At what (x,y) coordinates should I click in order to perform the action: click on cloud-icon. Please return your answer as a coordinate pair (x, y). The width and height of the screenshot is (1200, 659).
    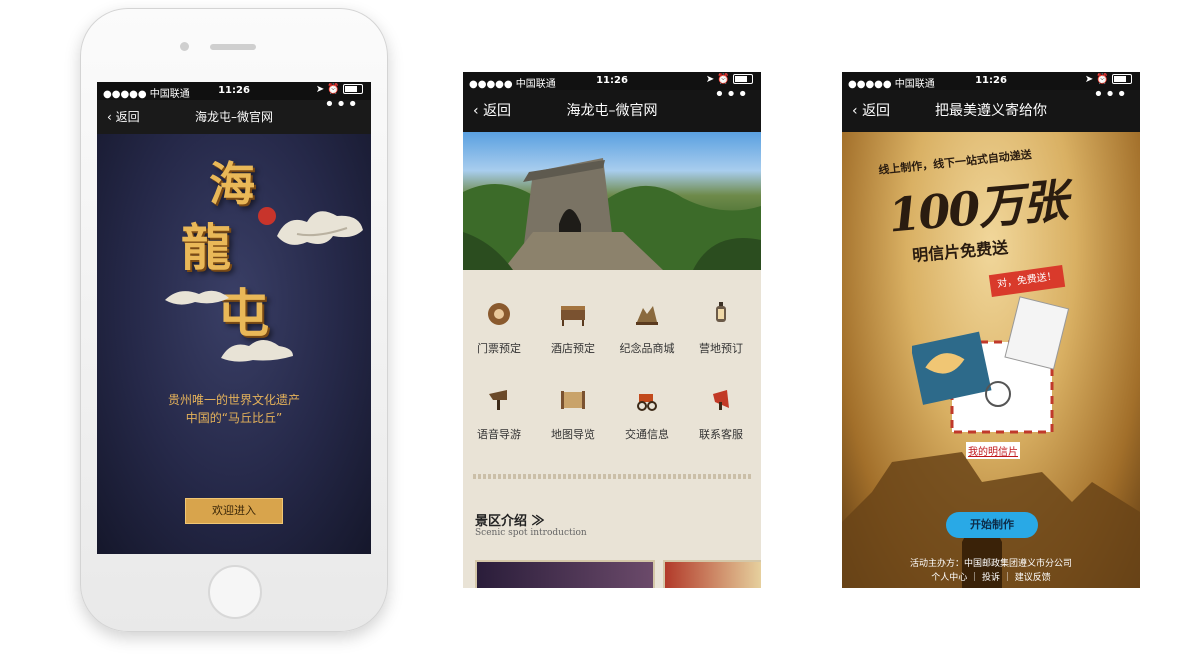
    Looking at the image, I should click on (310, 226).